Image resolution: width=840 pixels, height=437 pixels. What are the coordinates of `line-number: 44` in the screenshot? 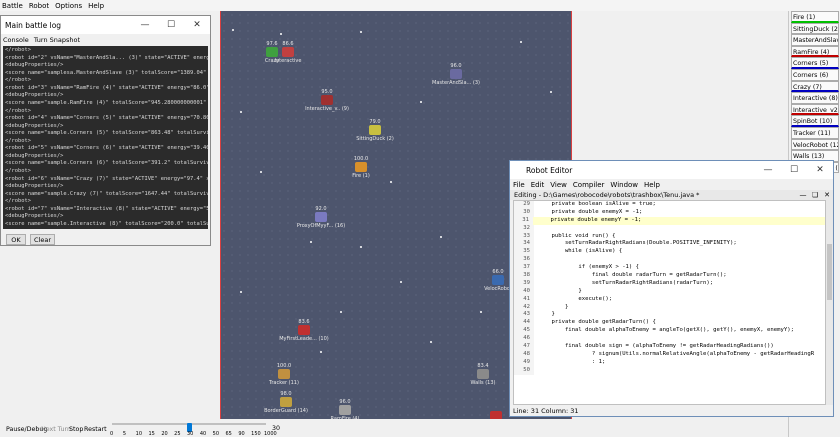 It's located at (524, 323).